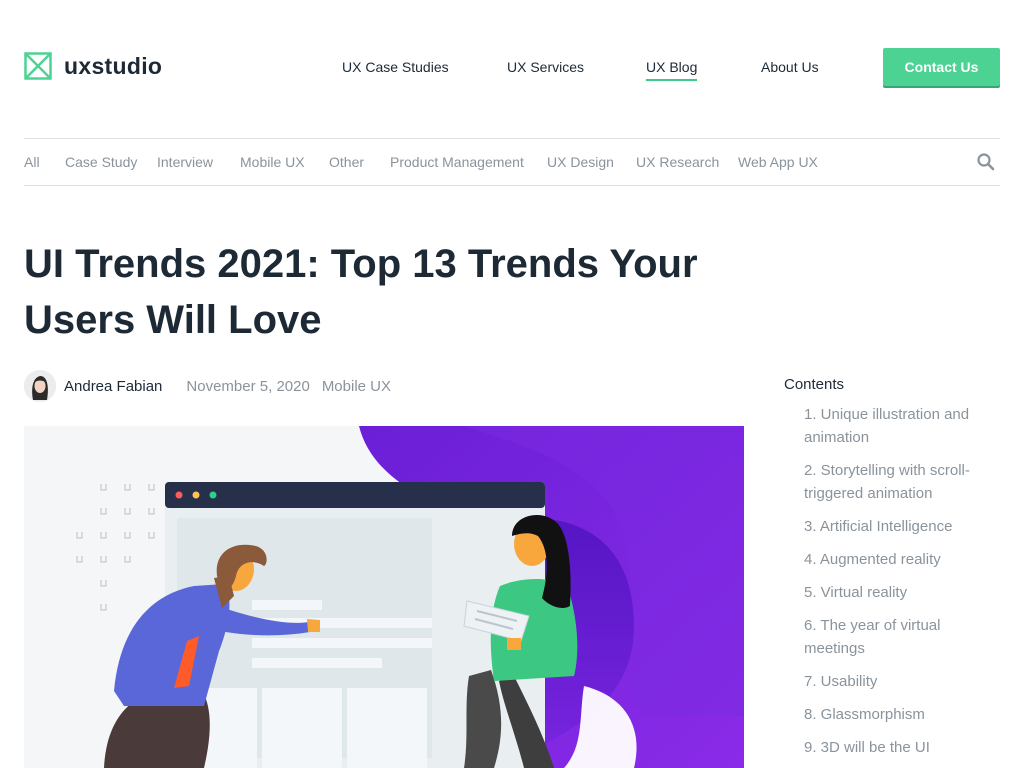  I want to click on author-name: Andrea Fabian, so click(113, 386).